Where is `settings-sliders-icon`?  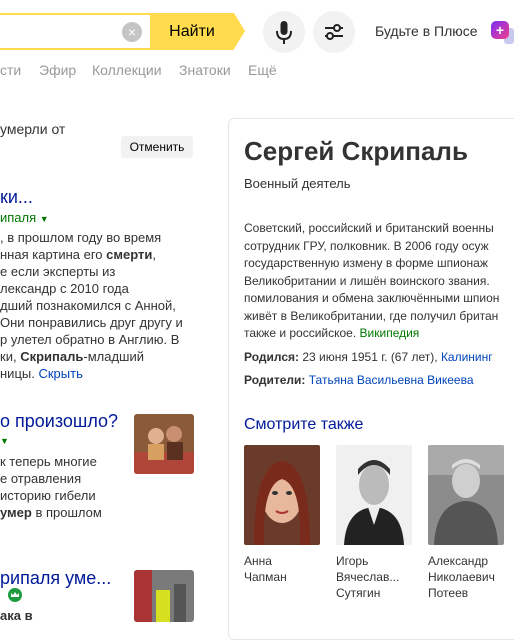
settings-sliders-icon is located at coordinates (334, 32).